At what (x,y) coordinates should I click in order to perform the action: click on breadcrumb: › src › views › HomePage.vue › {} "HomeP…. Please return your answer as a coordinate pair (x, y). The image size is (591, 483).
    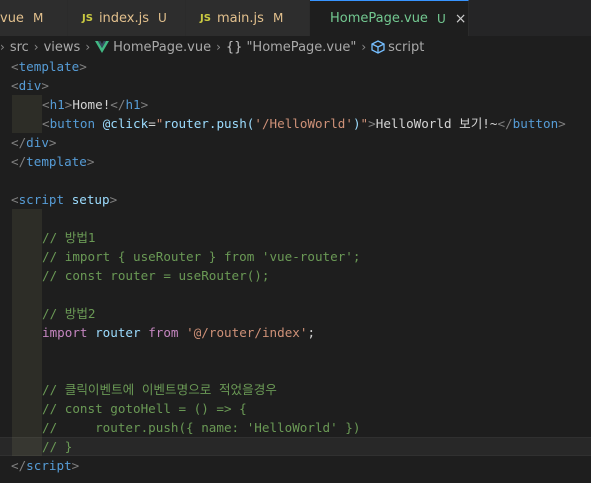
    Looking at the image, I should click on (295, 47).